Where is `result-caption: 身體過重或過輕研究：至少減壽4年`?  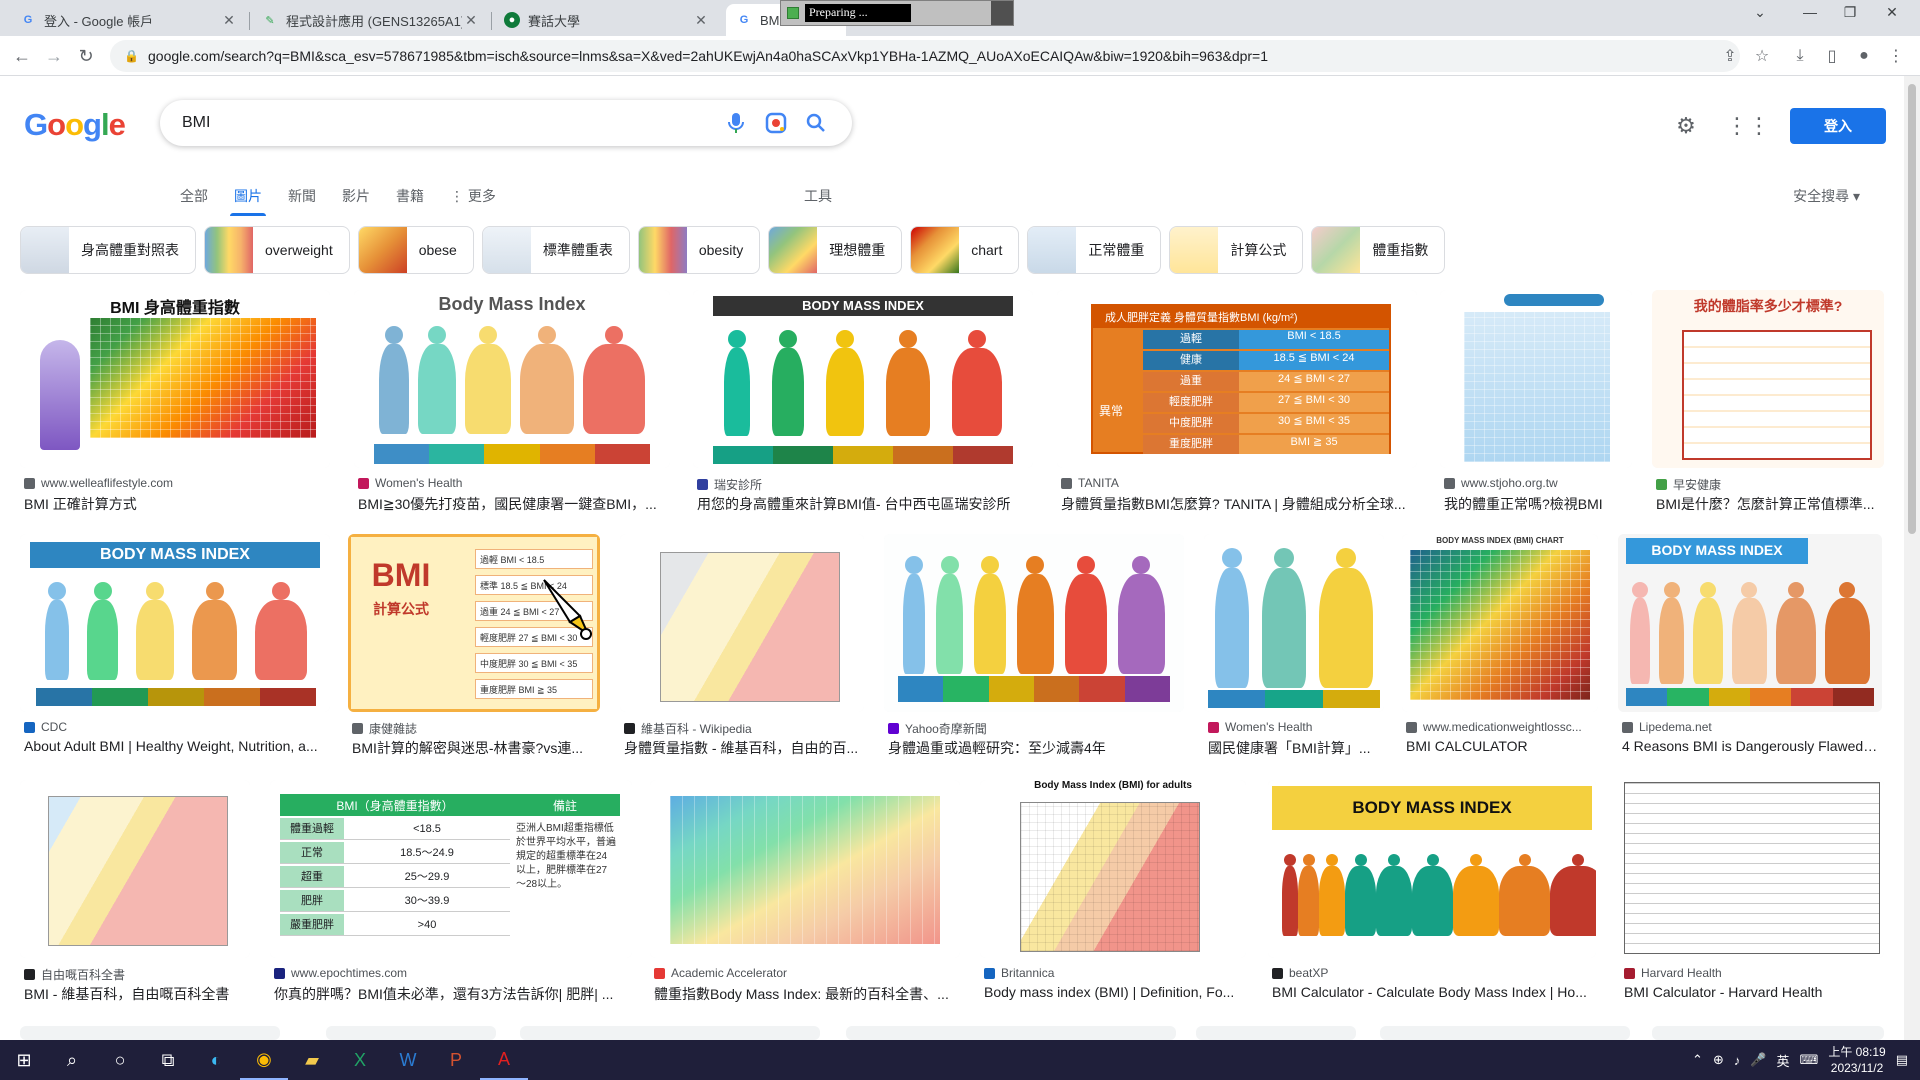
result-caption: 身體過重或過輕研究：至少減壽4年 is located at coordinates (1034, 748).